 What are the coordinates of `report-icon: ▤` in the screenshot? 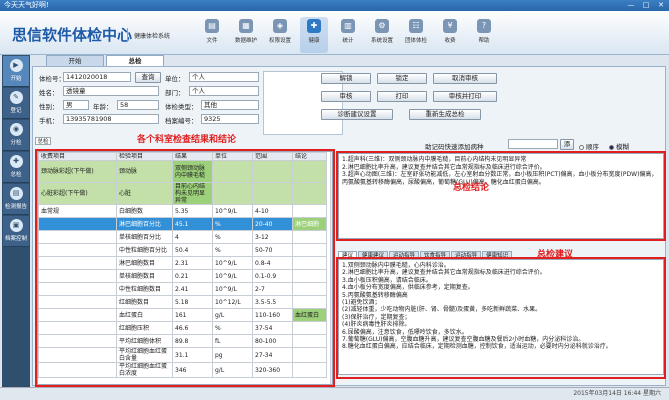 It's located at (16, 193).